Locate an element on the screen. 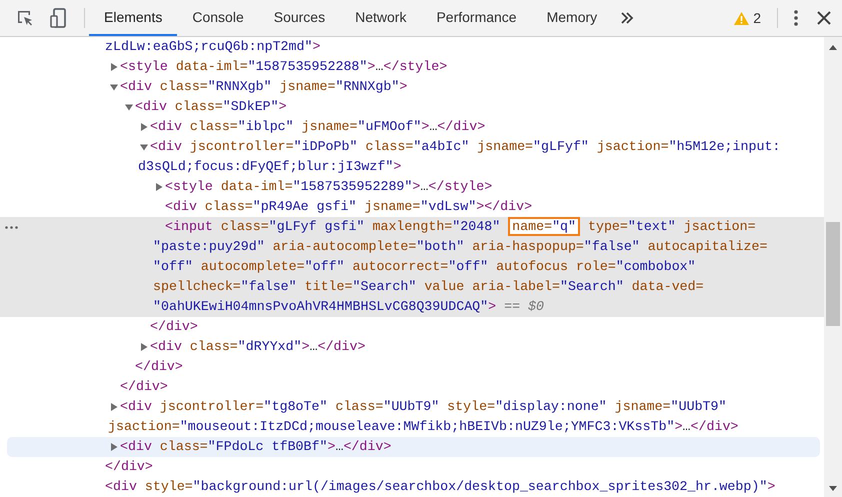  scrollbar-thumb is located at coordinates (833, 274).